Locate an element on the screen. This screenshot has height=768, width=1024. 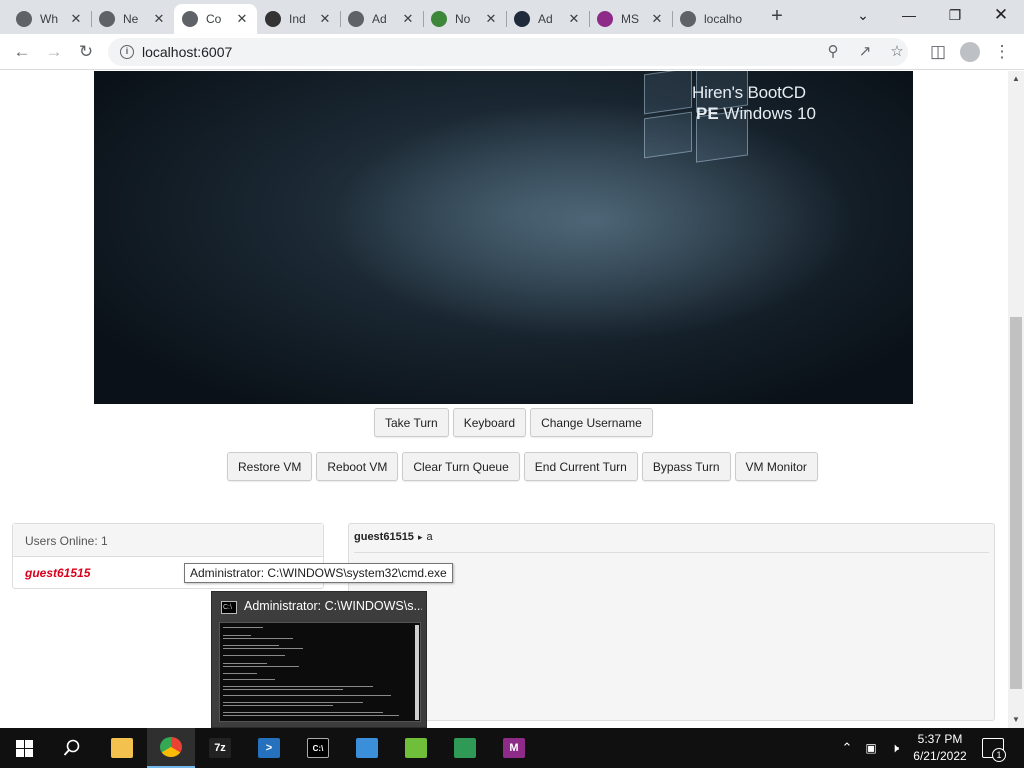
tab-title: Ne is located at coordinates (131, 19).